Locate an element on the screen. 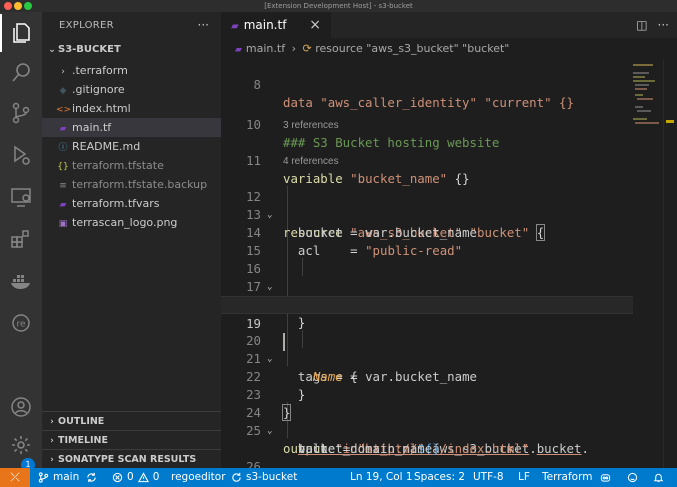 This screenshot has width=677, height=487. run-debug-icon is located at coordinates (21, 155).